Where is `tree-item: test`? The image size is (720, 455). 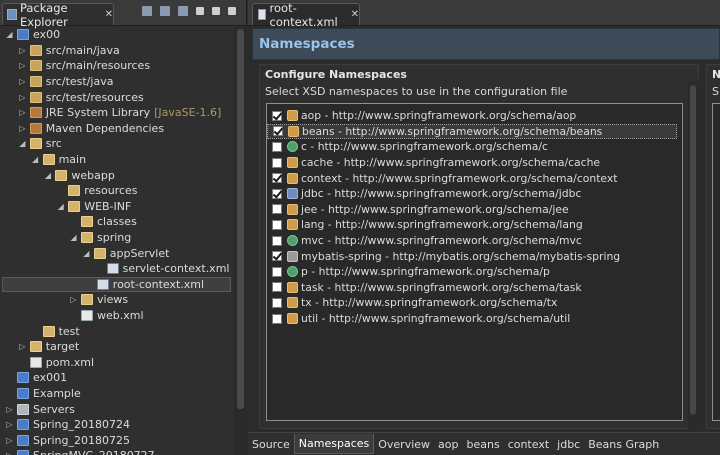
tree-item: test is located at coordinates (40, 331).